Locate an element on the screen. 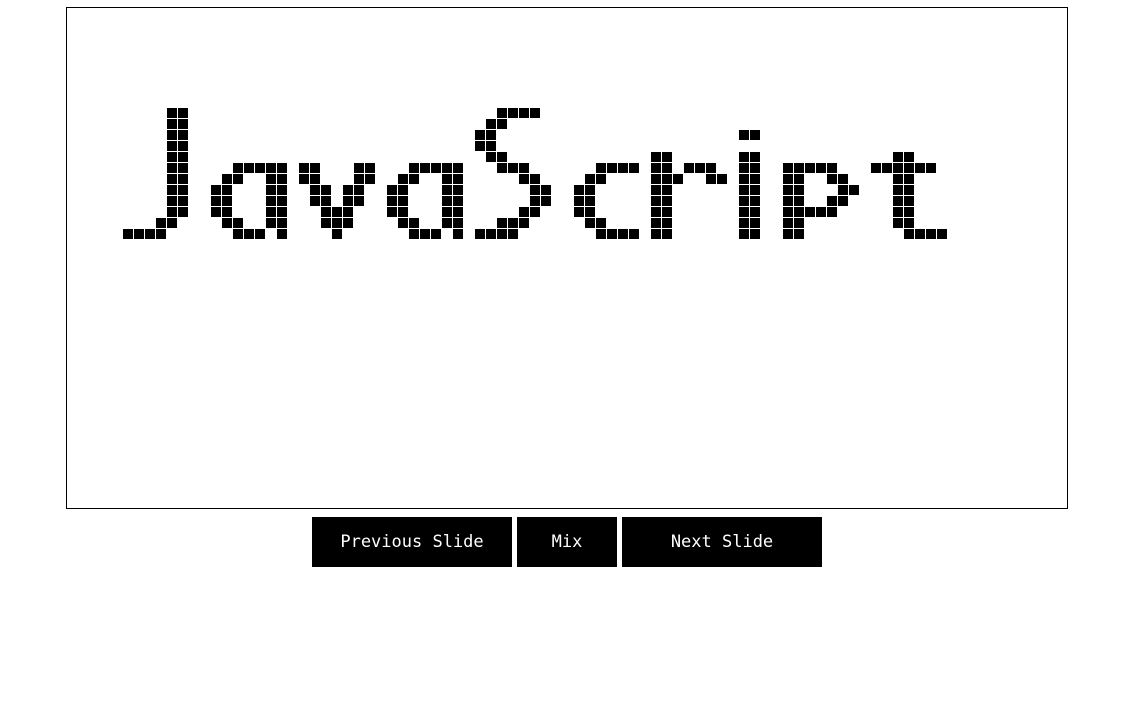 The image size is (1146, 714). pixel-text is located at coordinates (535, 173).